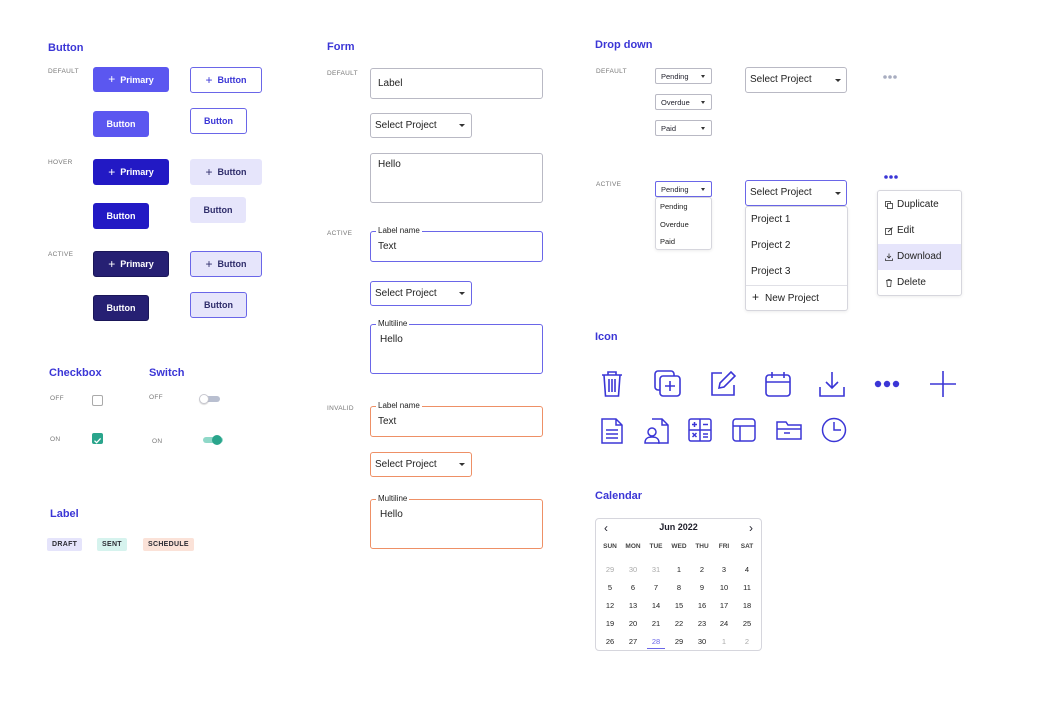 The width and height of the screenshot is (1057, 704). I want to click on status-option-paid: Paid, so click(685, 241).